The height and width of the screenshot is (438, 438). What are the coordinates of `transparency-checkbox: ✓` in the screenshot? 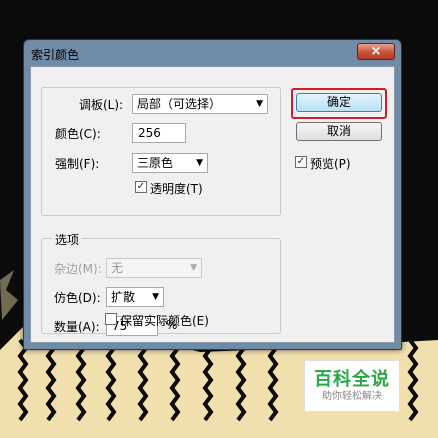 It's located at (141, 187).